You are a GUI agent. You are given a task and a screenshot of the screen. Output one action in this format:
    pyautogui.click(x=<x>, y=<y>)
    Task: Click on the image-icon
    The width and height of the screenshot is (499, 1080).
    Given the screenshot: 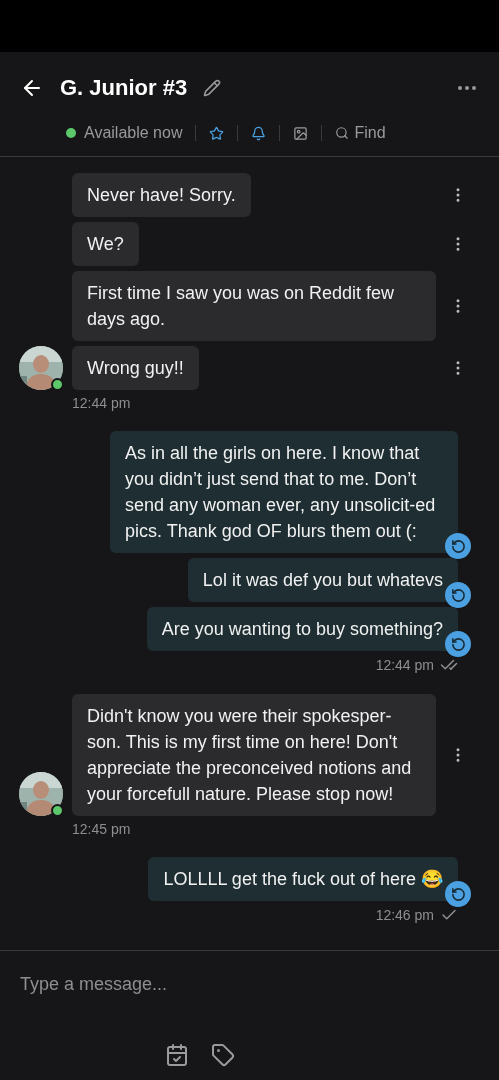 What is the action you would take?
    pyautogui.click(x=301, y=133)
    